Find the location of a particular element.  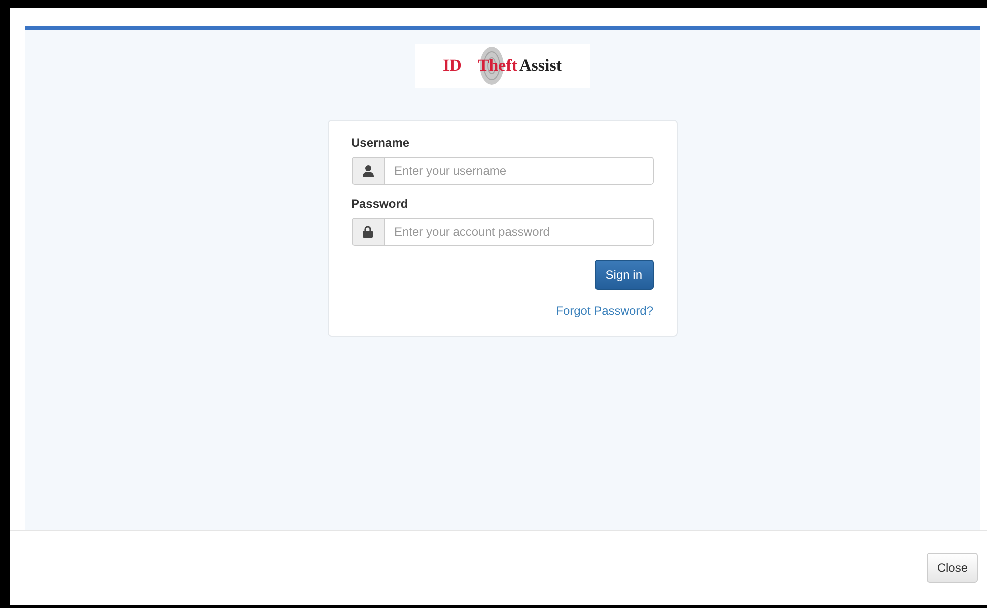

close-button: Close is located at coordinates (952, 568).